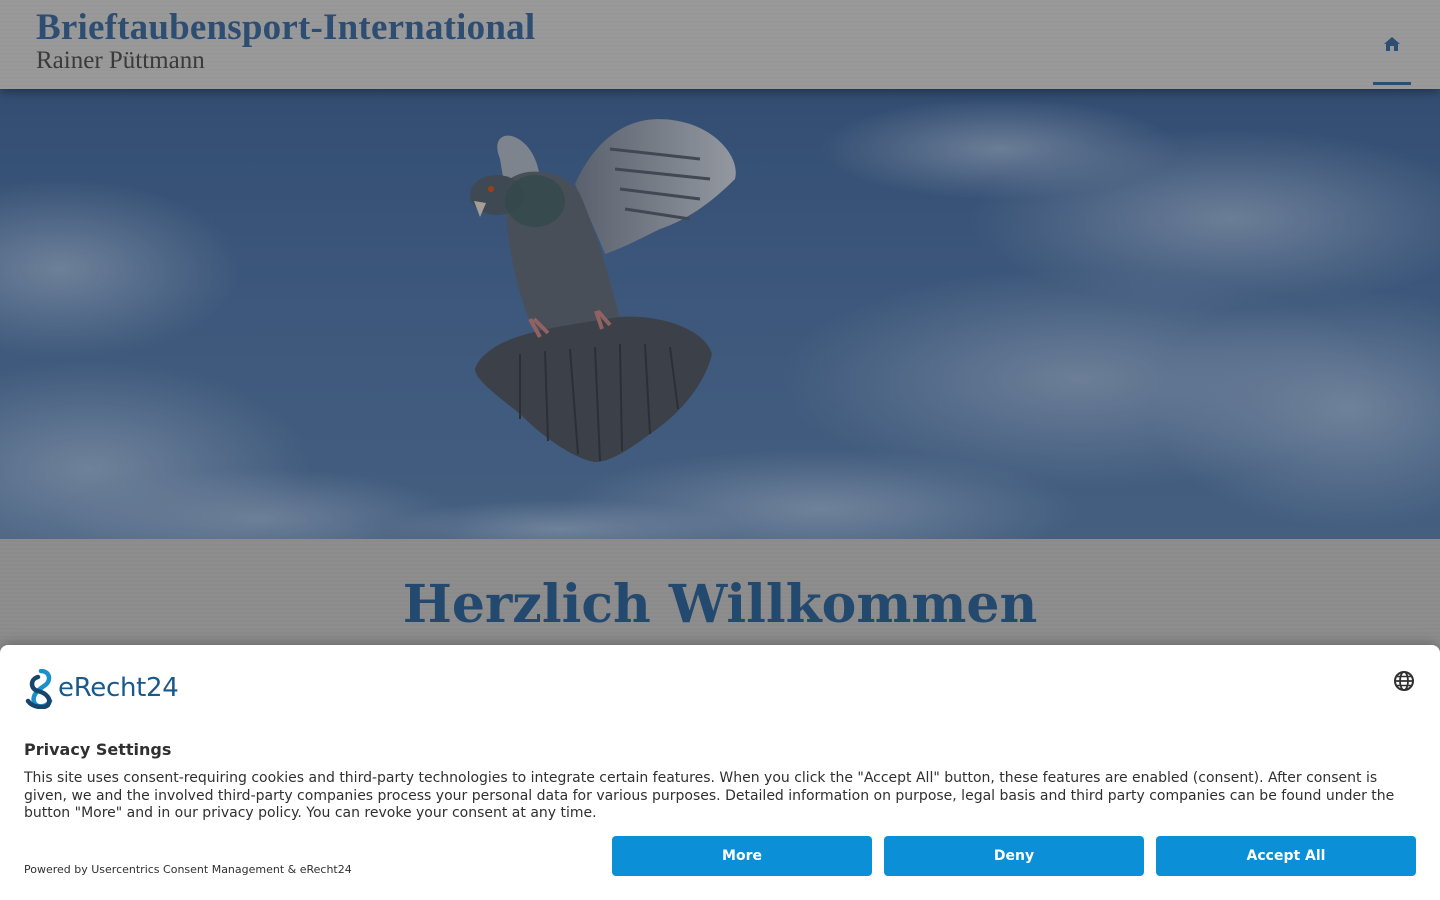 Image resolution: width=1440 pixels, height=900 pixels. I want to click on language-selector, so click(1404, 683).